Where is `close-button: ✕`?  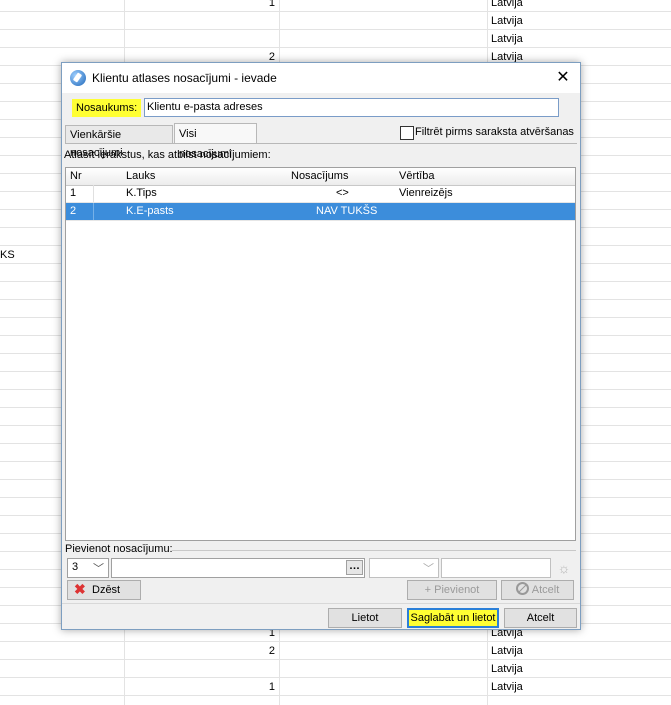 close-button: ✕ is located at coordinates (563, 78).